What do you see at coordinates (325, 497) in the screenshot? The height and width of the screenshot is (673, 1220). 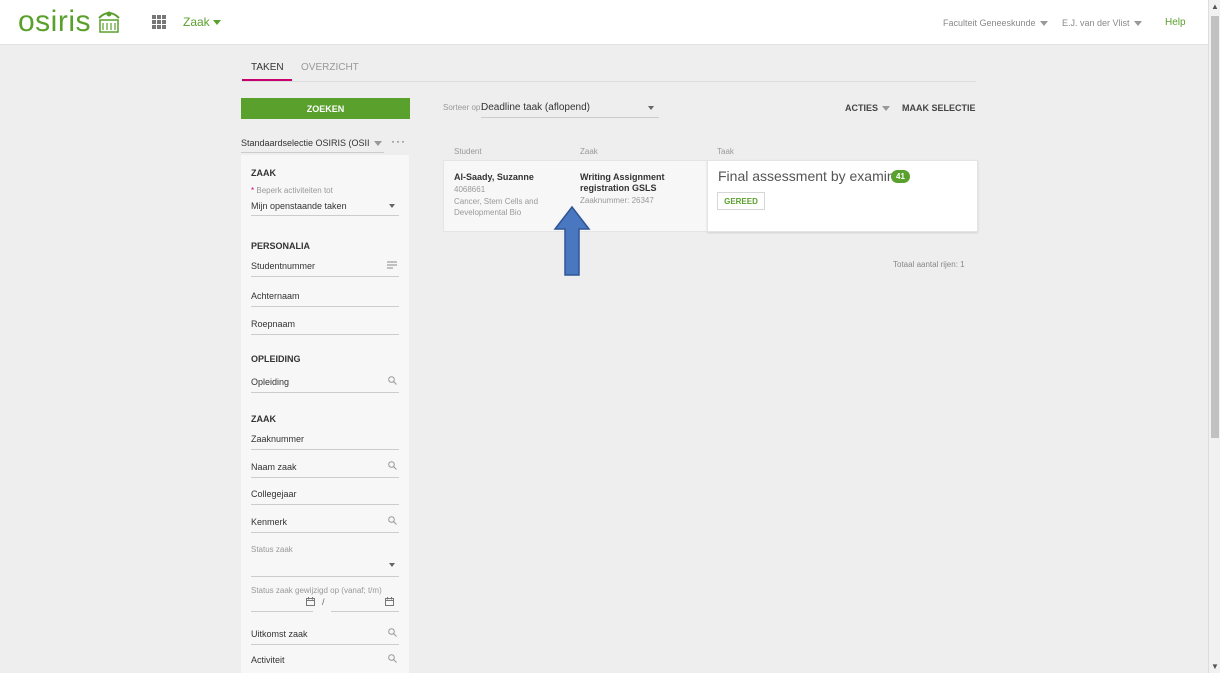 I see `collegejaar-field: Collegejaar` at bounding box center [325, 497].